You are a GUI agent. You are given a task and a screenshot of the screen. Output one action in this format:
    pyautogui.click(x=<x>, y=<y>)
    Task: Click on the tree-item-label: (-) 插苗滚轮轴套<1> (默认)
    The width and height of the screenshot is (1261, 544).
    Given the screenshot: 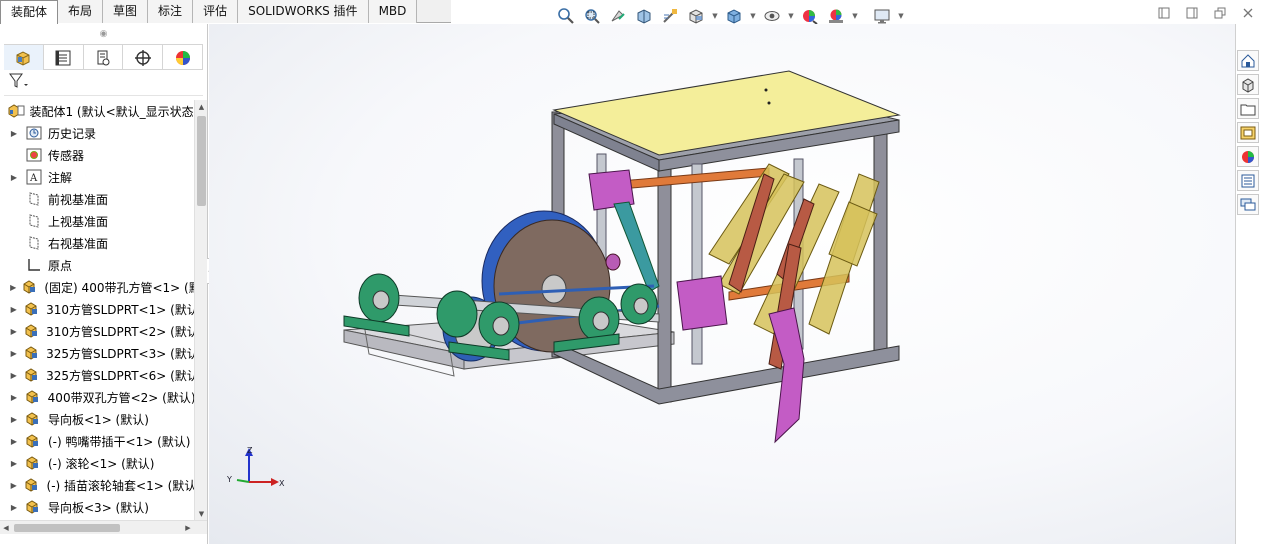 What is the action you would take?
    pyautogui.click(x=120, y=485)
    